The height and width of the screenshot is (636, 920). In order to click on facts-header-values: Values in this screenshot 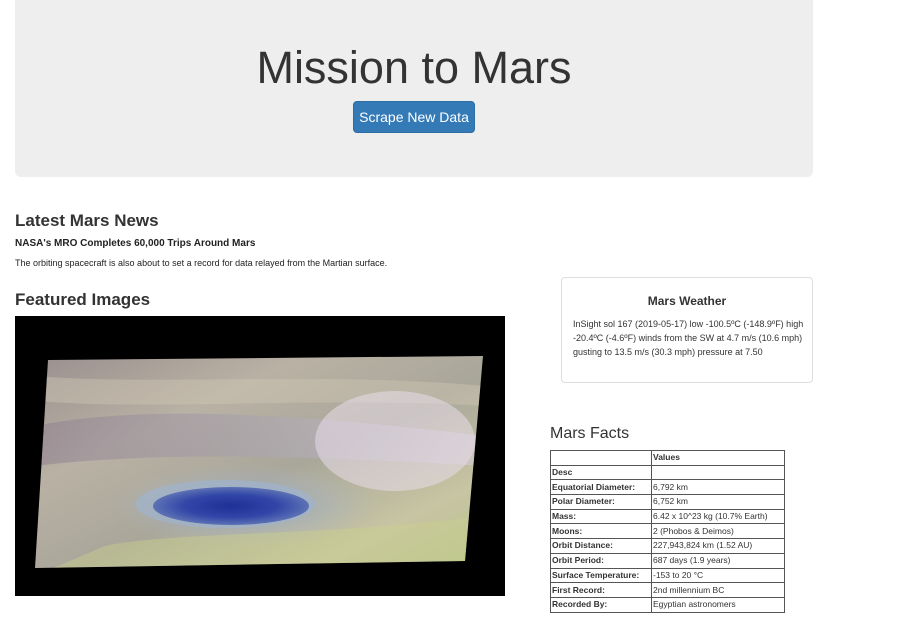, I will do `click(718, 458)`.